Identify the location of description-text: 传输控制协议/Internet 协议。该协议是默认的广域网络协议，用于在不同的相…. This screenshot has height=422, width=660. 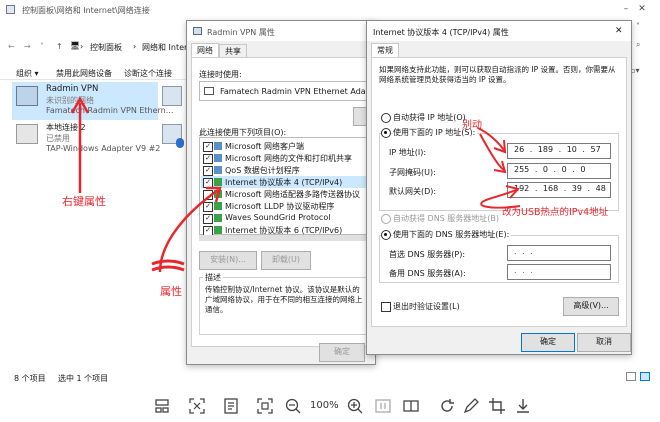
(284, 299).